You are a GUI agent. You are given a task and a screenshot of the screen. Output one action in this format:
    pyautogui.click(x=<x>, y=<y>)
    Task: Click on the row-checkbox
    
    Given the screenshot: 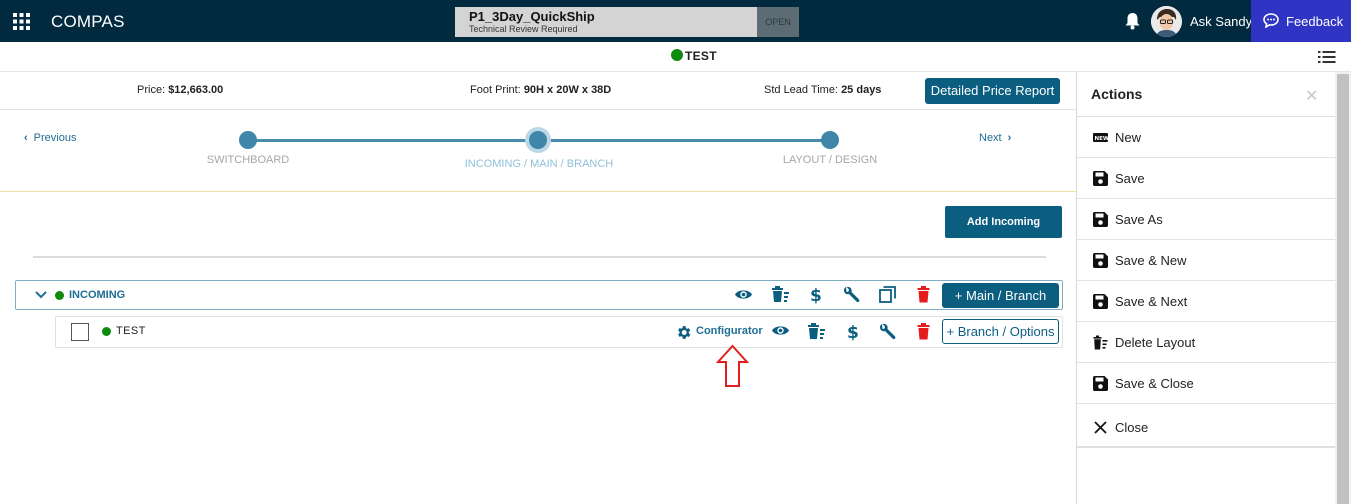 What is the action you would take?
    pyautogui.click(x=80, y=332)
    